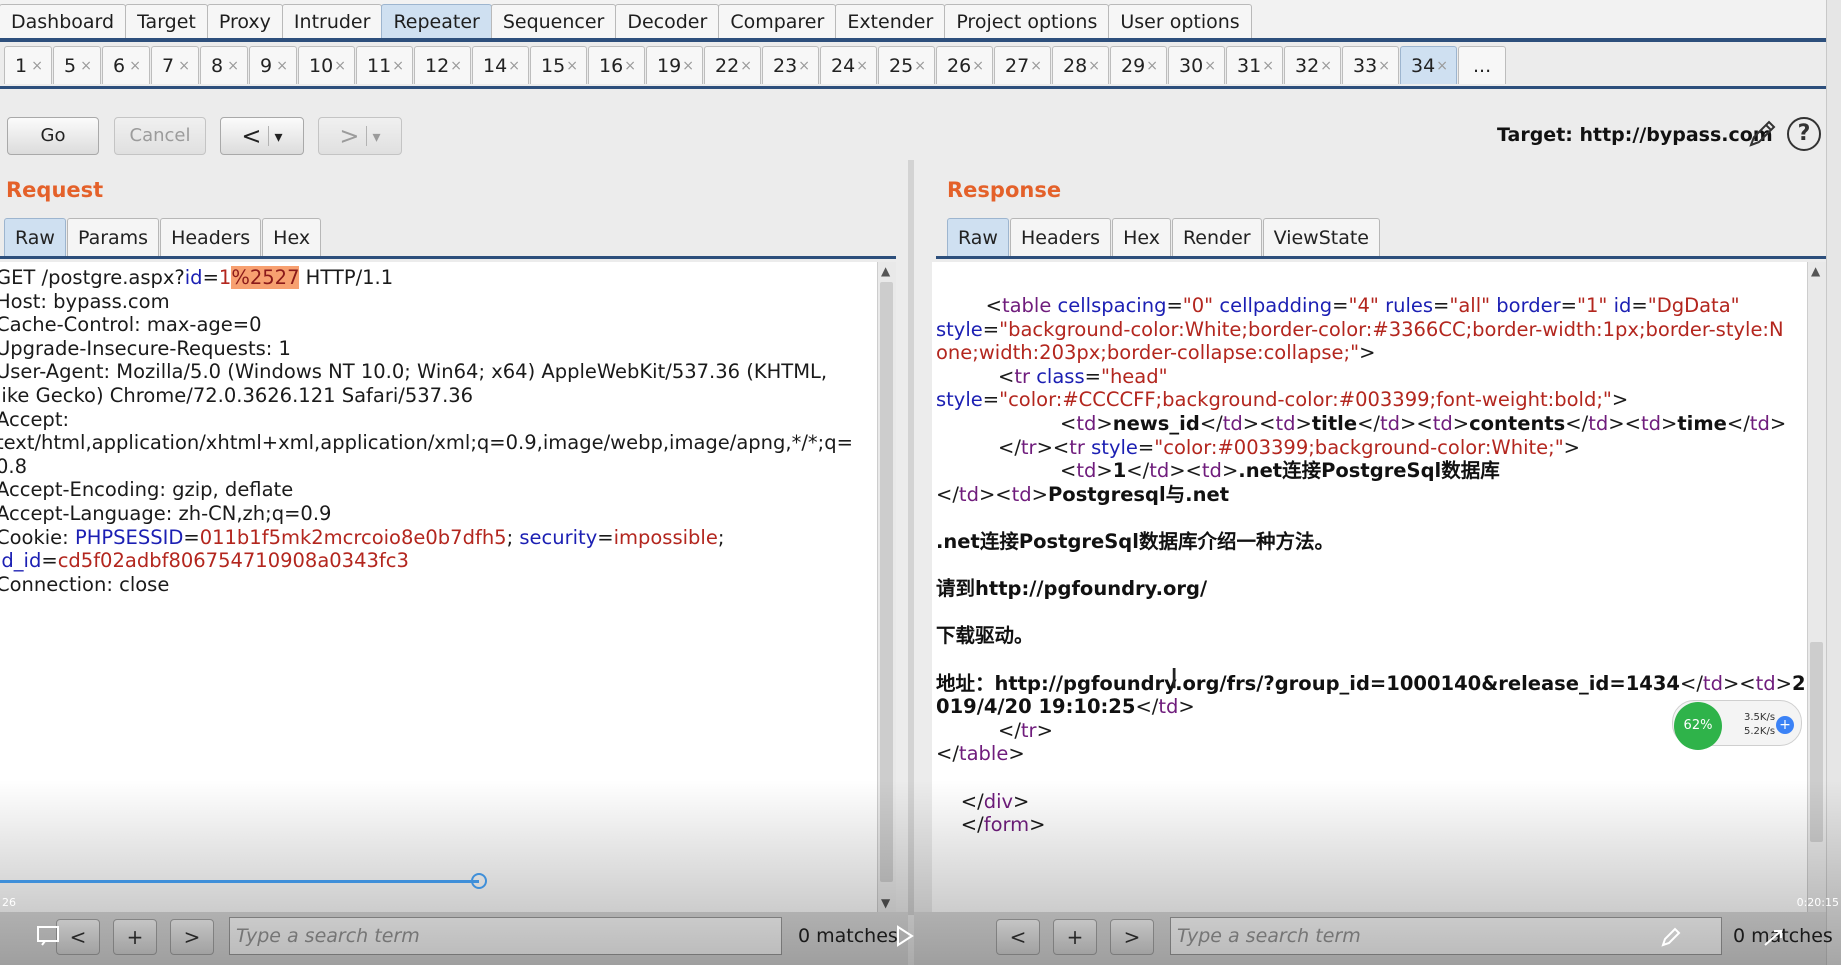 This screenshot has height=965, width=1841. Describe the element at coordinates (360, 136) in the screenshot. I see `forward-button: > ▾` at that location.